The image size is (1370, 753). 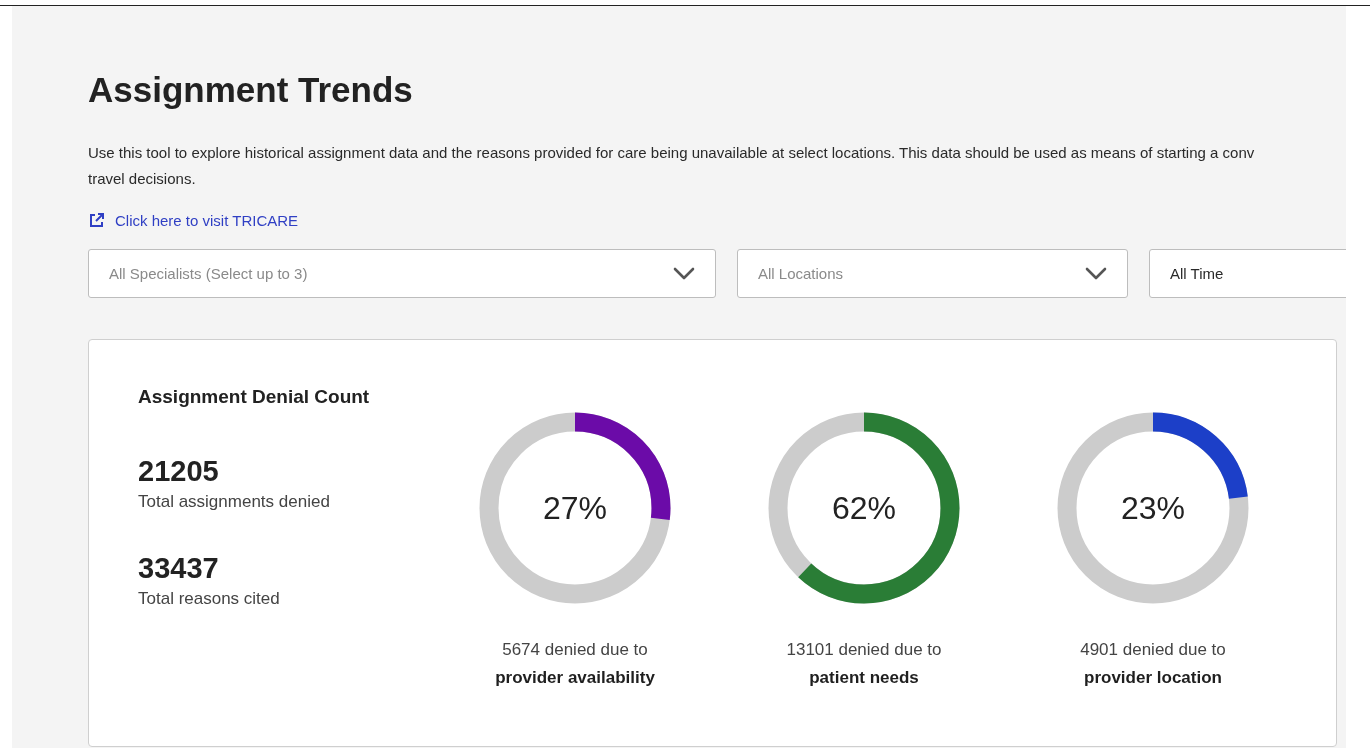 What do you see at coordinates (179, 568) in the screenshot?
I see `stat-value: 33437` at bounding box center [179, 568].